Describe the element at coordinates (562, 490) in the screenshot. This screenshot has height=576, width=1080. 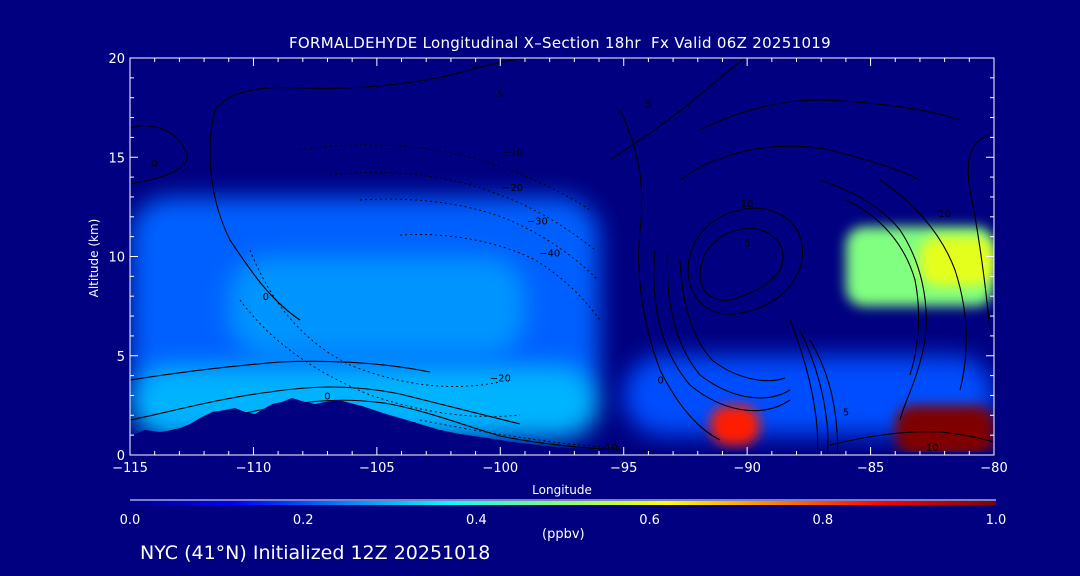
I see `x-axis-label: Longitude` at that location.